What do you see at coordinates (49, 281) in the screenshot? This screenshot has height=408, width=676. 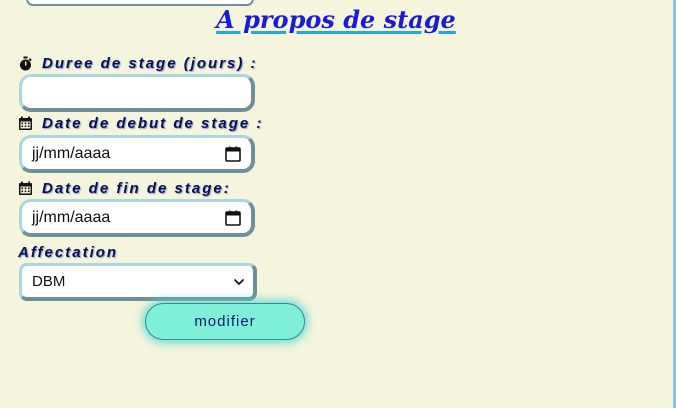 I see `affectation-selected: DBM` at bounding box center [49, 281].